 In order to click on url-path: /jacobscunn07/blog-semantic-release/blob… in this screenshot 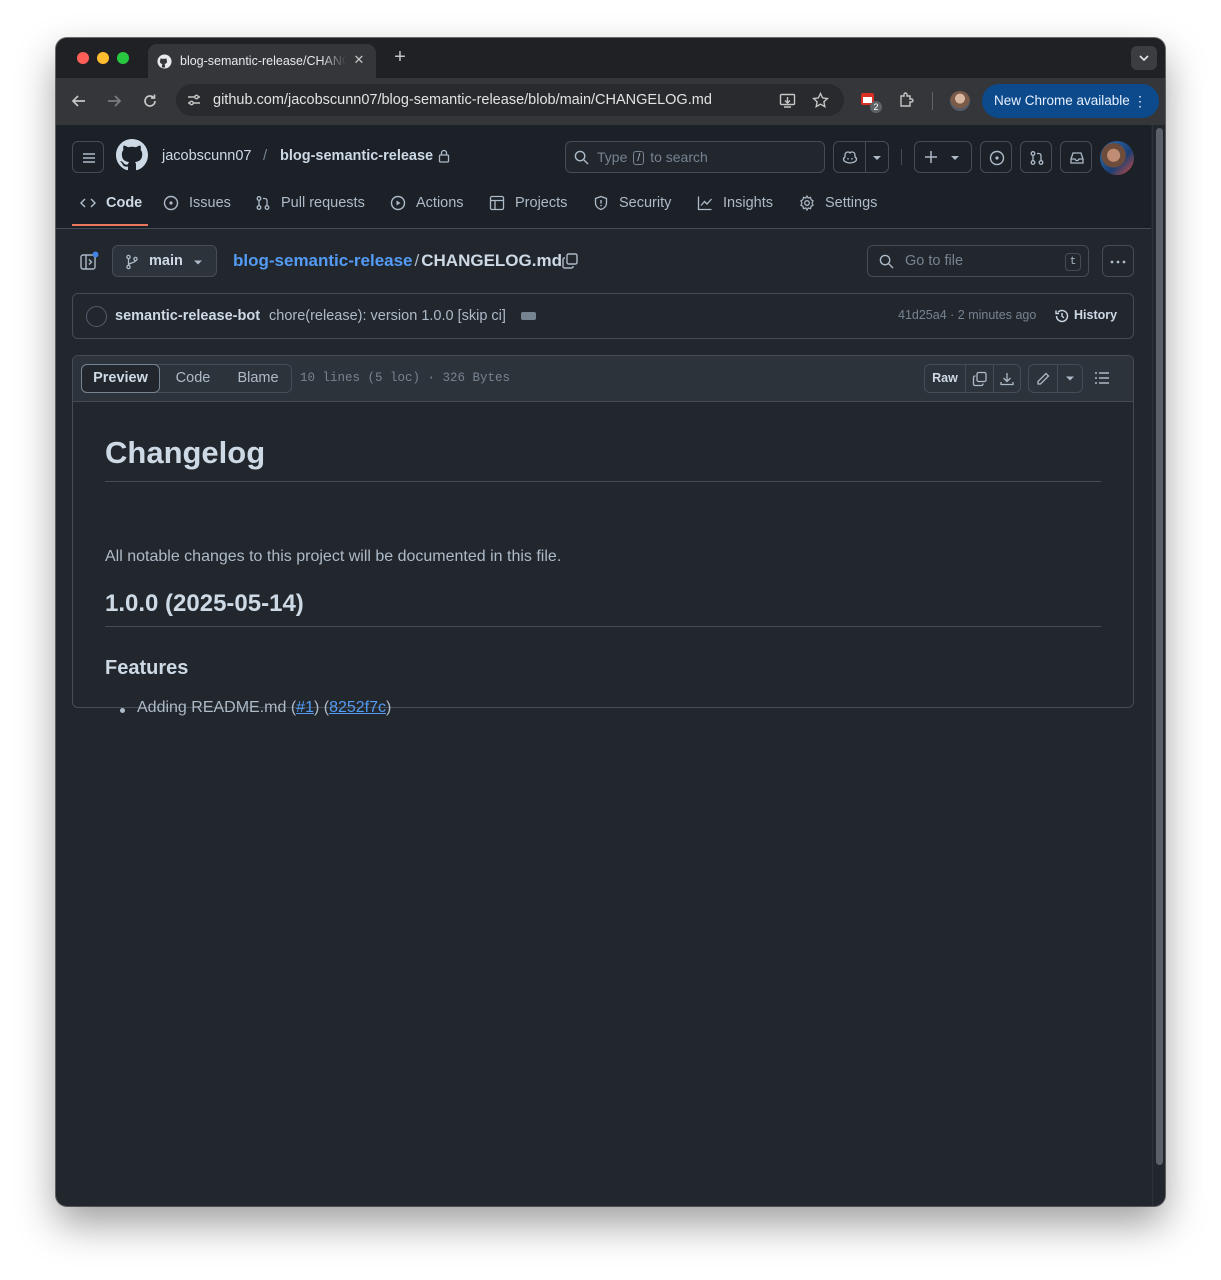, I will do `click(497, 100)`.